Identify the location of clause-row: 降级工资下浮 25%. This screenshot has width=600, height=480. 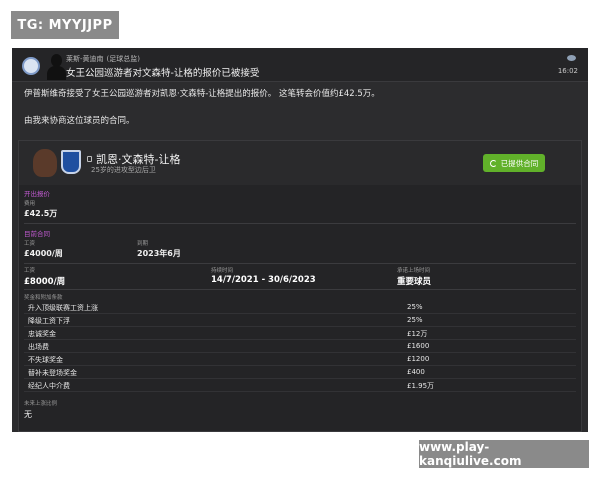
(300, 320).